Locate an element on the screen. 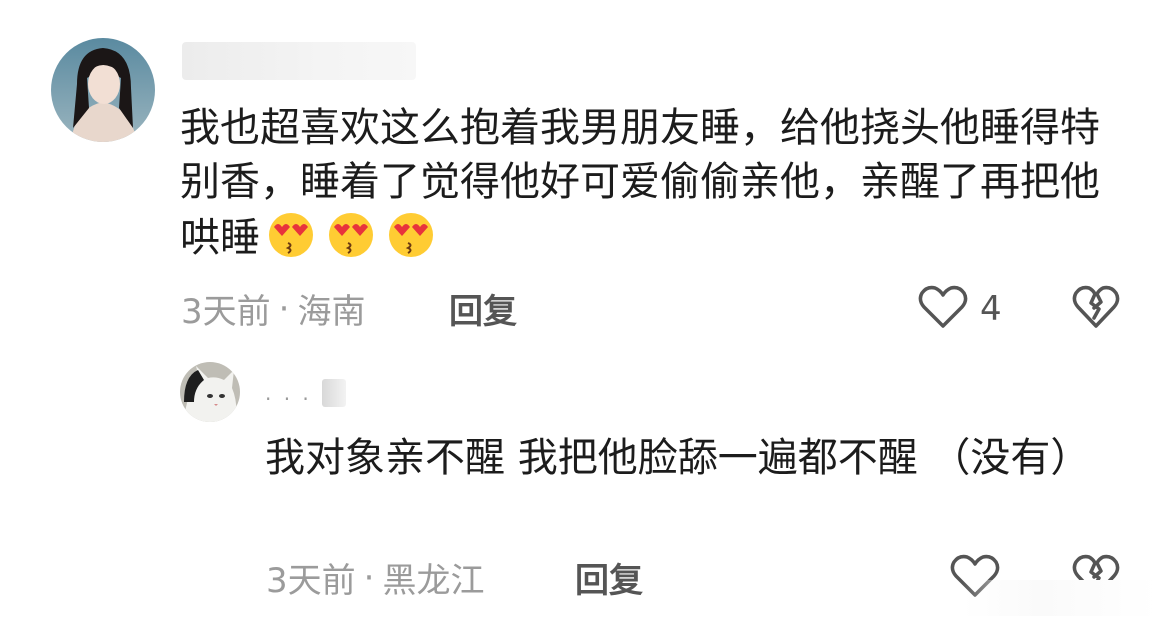 Image resolution: width=1170 pixels, height=626 pixels. dislike-button is located at coordinates (1096, 309).